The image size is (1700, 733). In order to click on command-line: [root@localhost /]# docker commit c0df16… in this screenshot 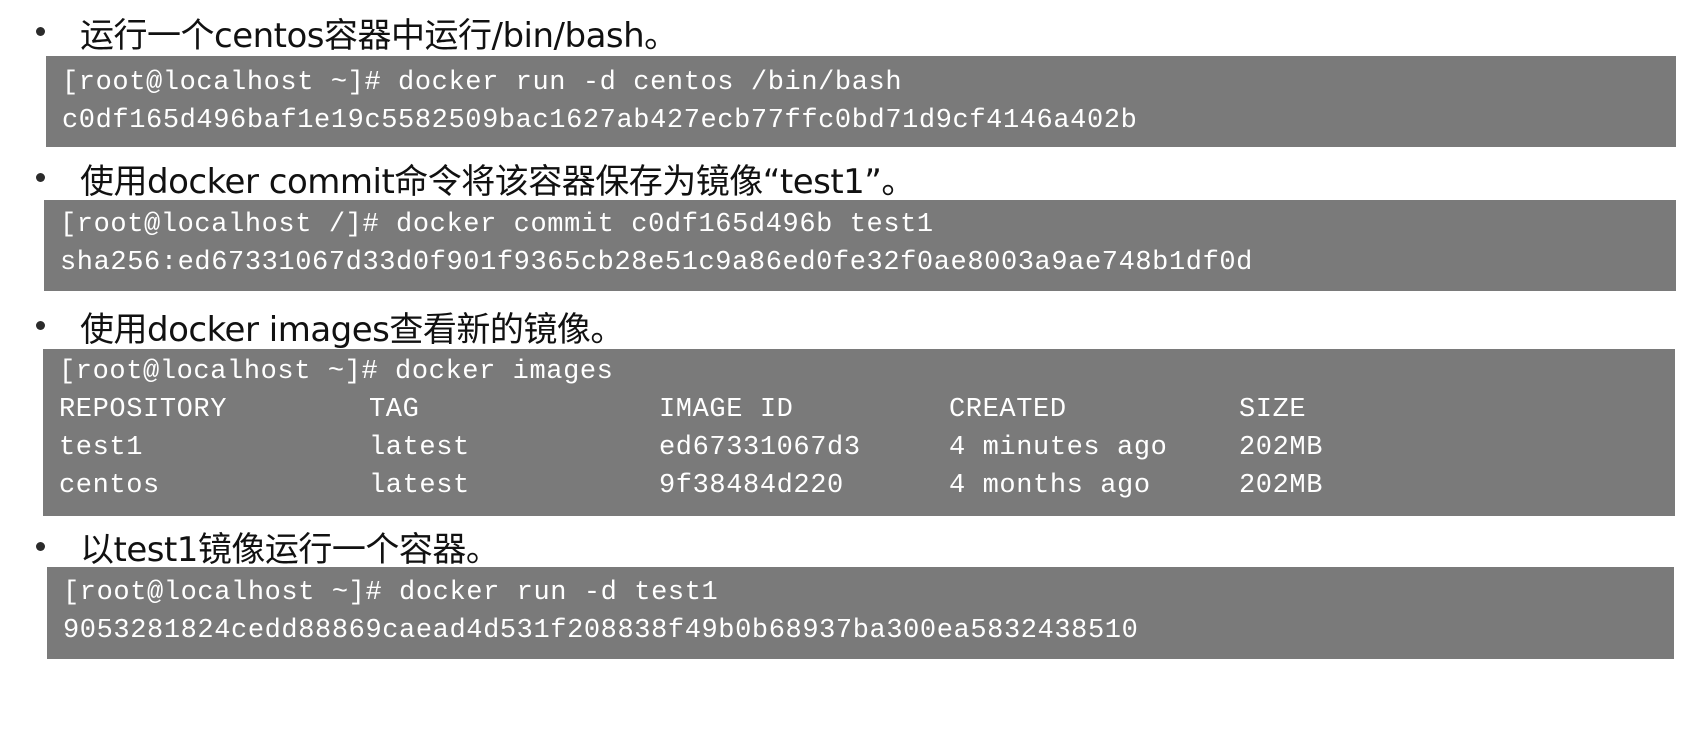, I will do `click(497, 225)`.